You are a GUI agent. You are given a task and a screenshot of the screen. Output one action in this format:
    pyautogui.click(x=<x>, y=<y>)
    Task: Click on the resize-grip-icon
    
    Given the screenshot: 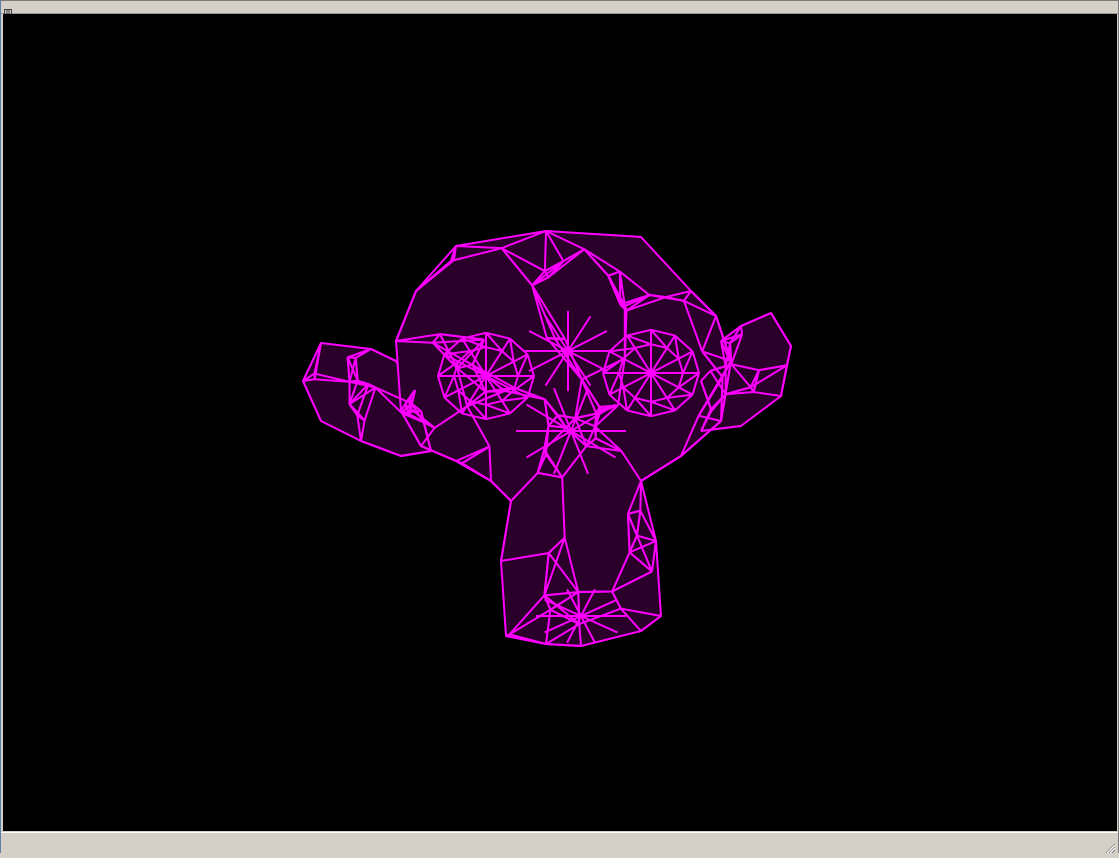 What is the action you would take?
    pyautogui.click(x=1110, y=845)
    